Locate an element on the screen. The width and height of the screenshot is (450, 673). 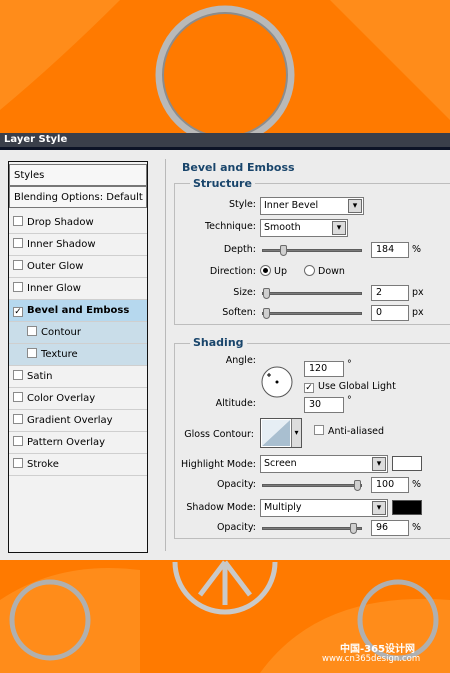
shadow-color-swatch is located at coordinates (407, 507).